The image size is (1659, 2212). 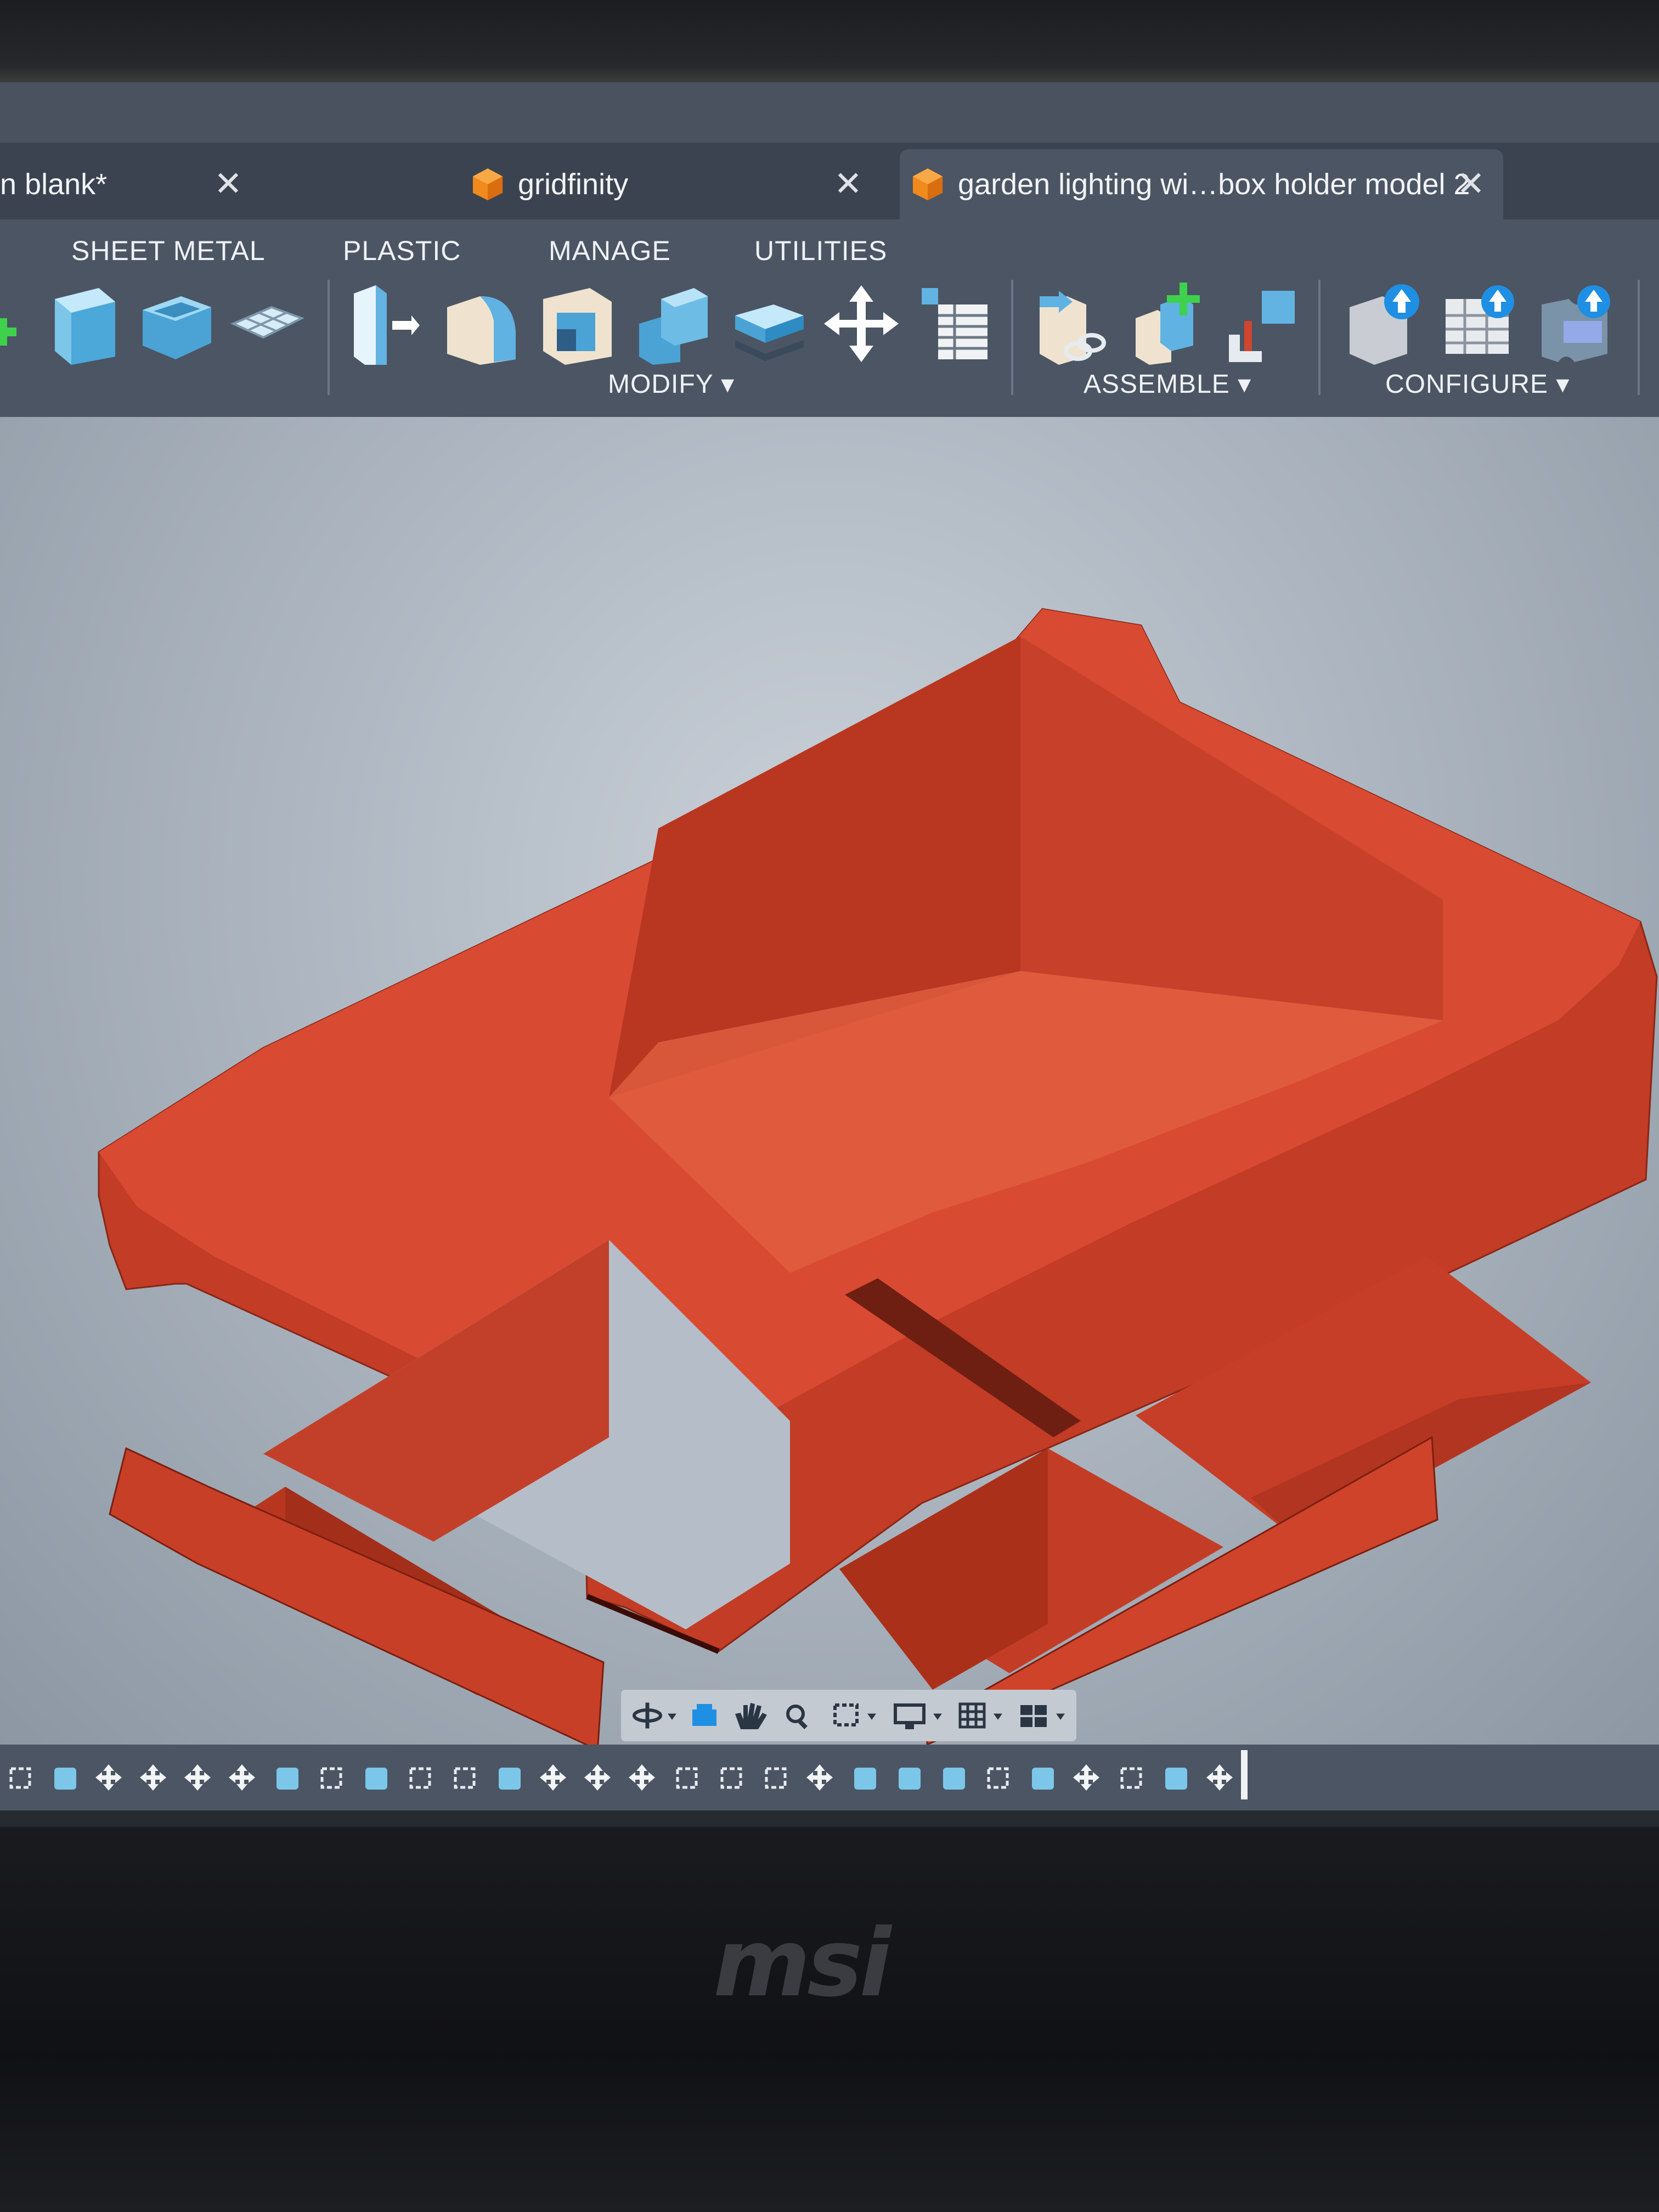 I want to click on configure-design-icon, so click(x=1383, y=324).